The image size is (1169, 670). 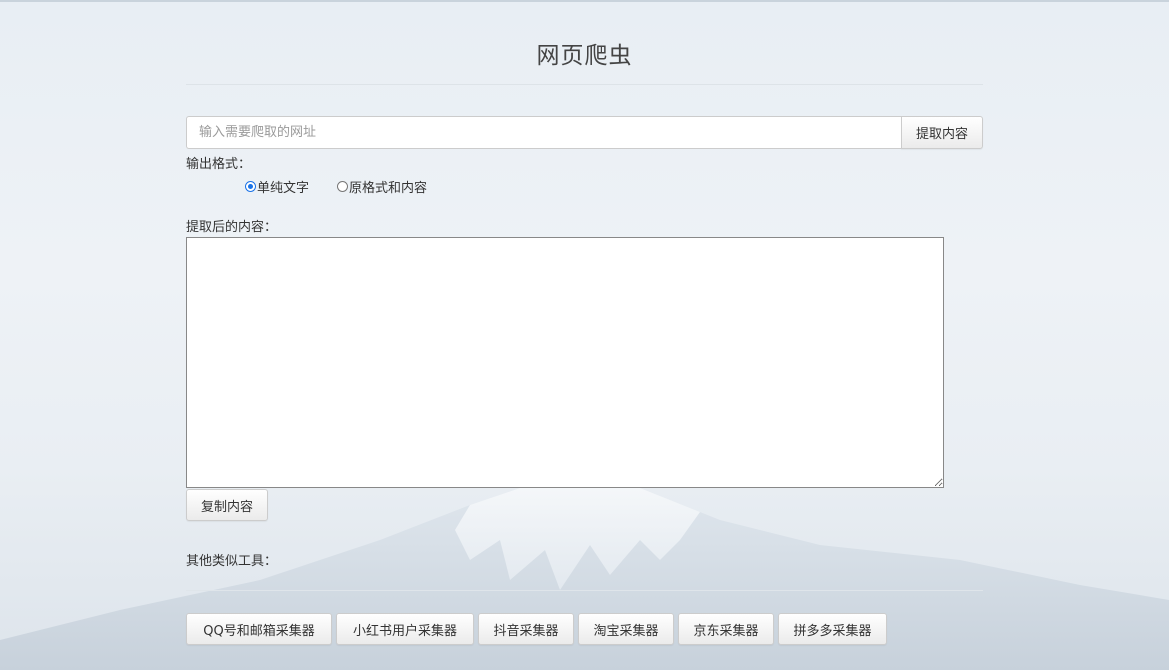 I want to click on page-title: 网页爬虫, so click(x=584, y=56).